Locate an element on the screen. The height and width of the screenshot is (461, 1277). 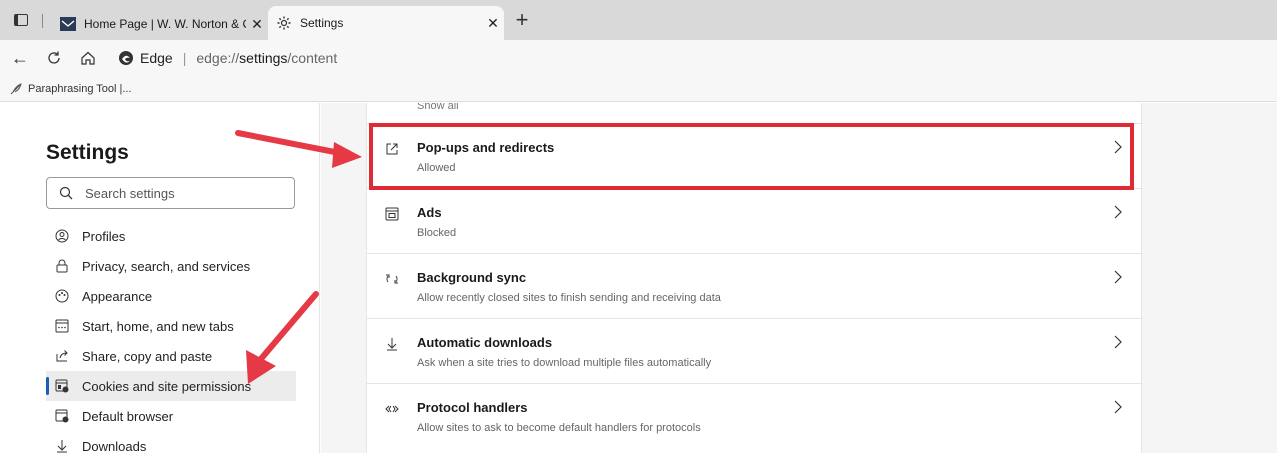
arrowhead-popups is located at coordinates (347, 155).